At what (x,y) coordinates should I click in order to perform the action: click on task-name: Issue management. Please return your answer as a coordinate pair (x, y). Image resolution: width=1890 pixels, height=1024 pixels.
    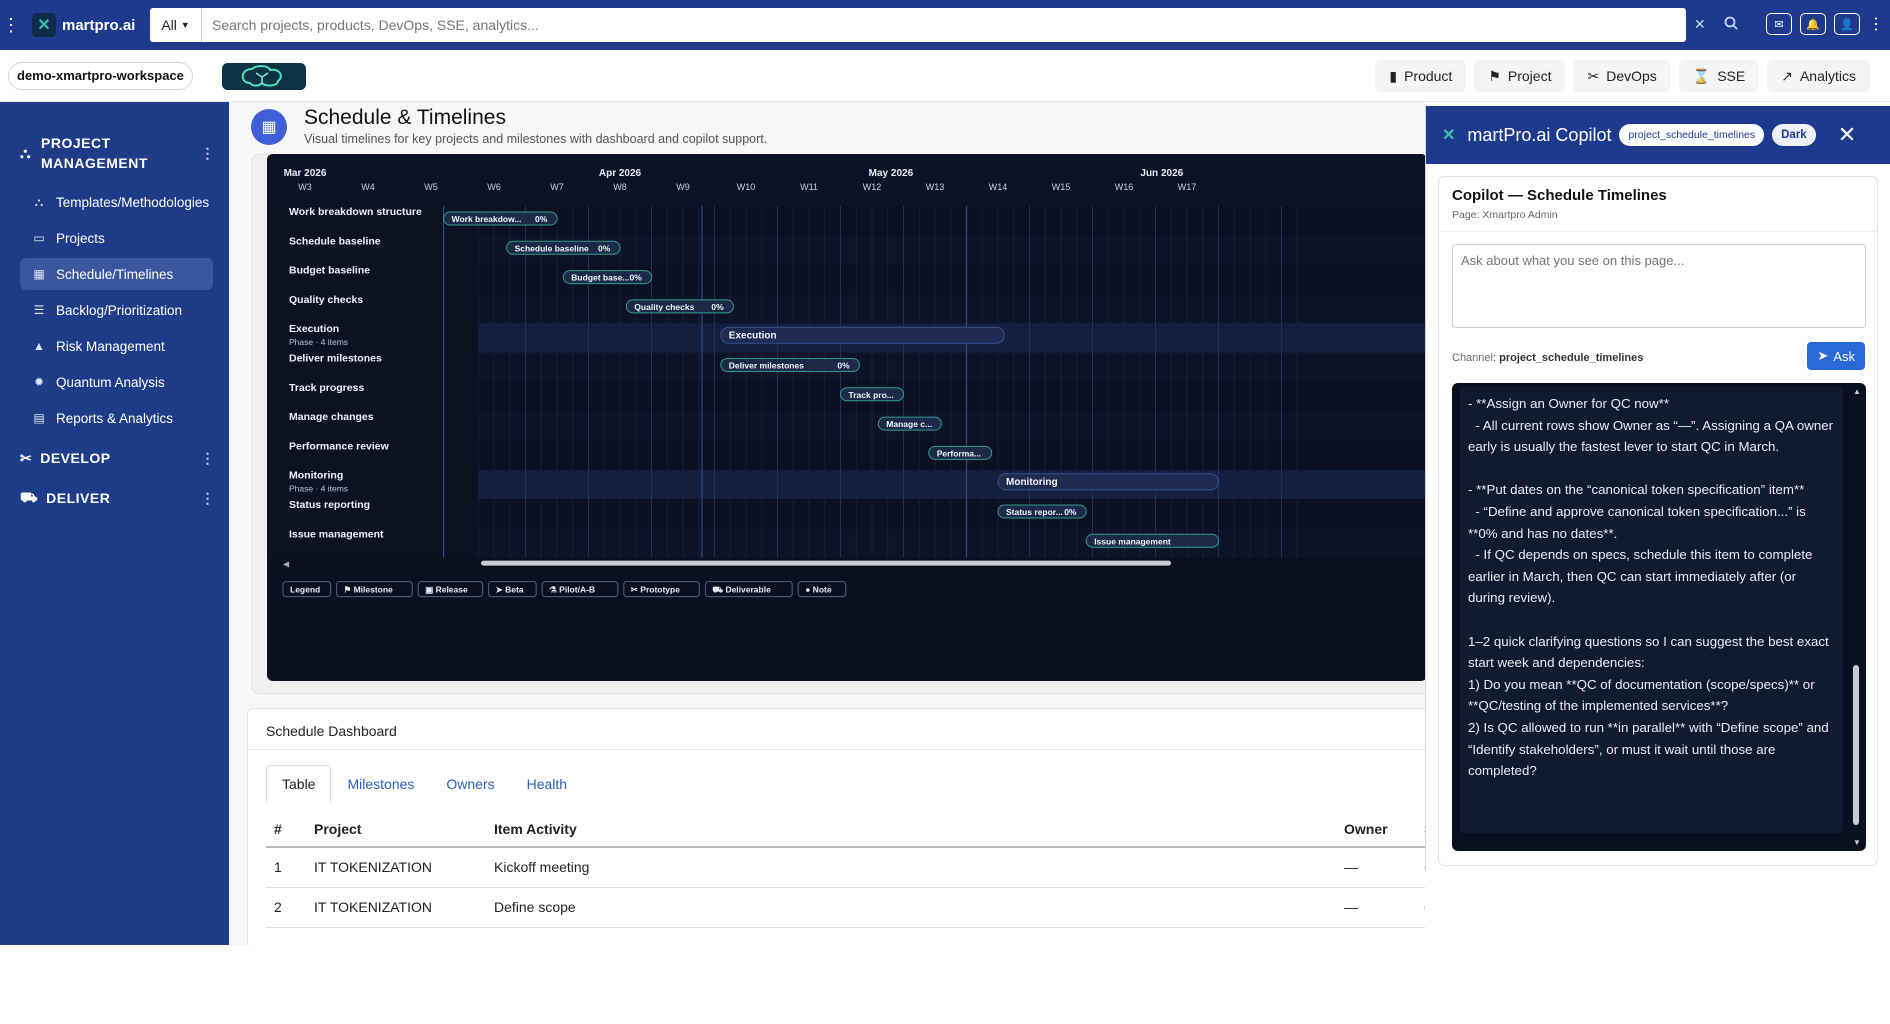
    Looking at the image, I should click on (336, 534).